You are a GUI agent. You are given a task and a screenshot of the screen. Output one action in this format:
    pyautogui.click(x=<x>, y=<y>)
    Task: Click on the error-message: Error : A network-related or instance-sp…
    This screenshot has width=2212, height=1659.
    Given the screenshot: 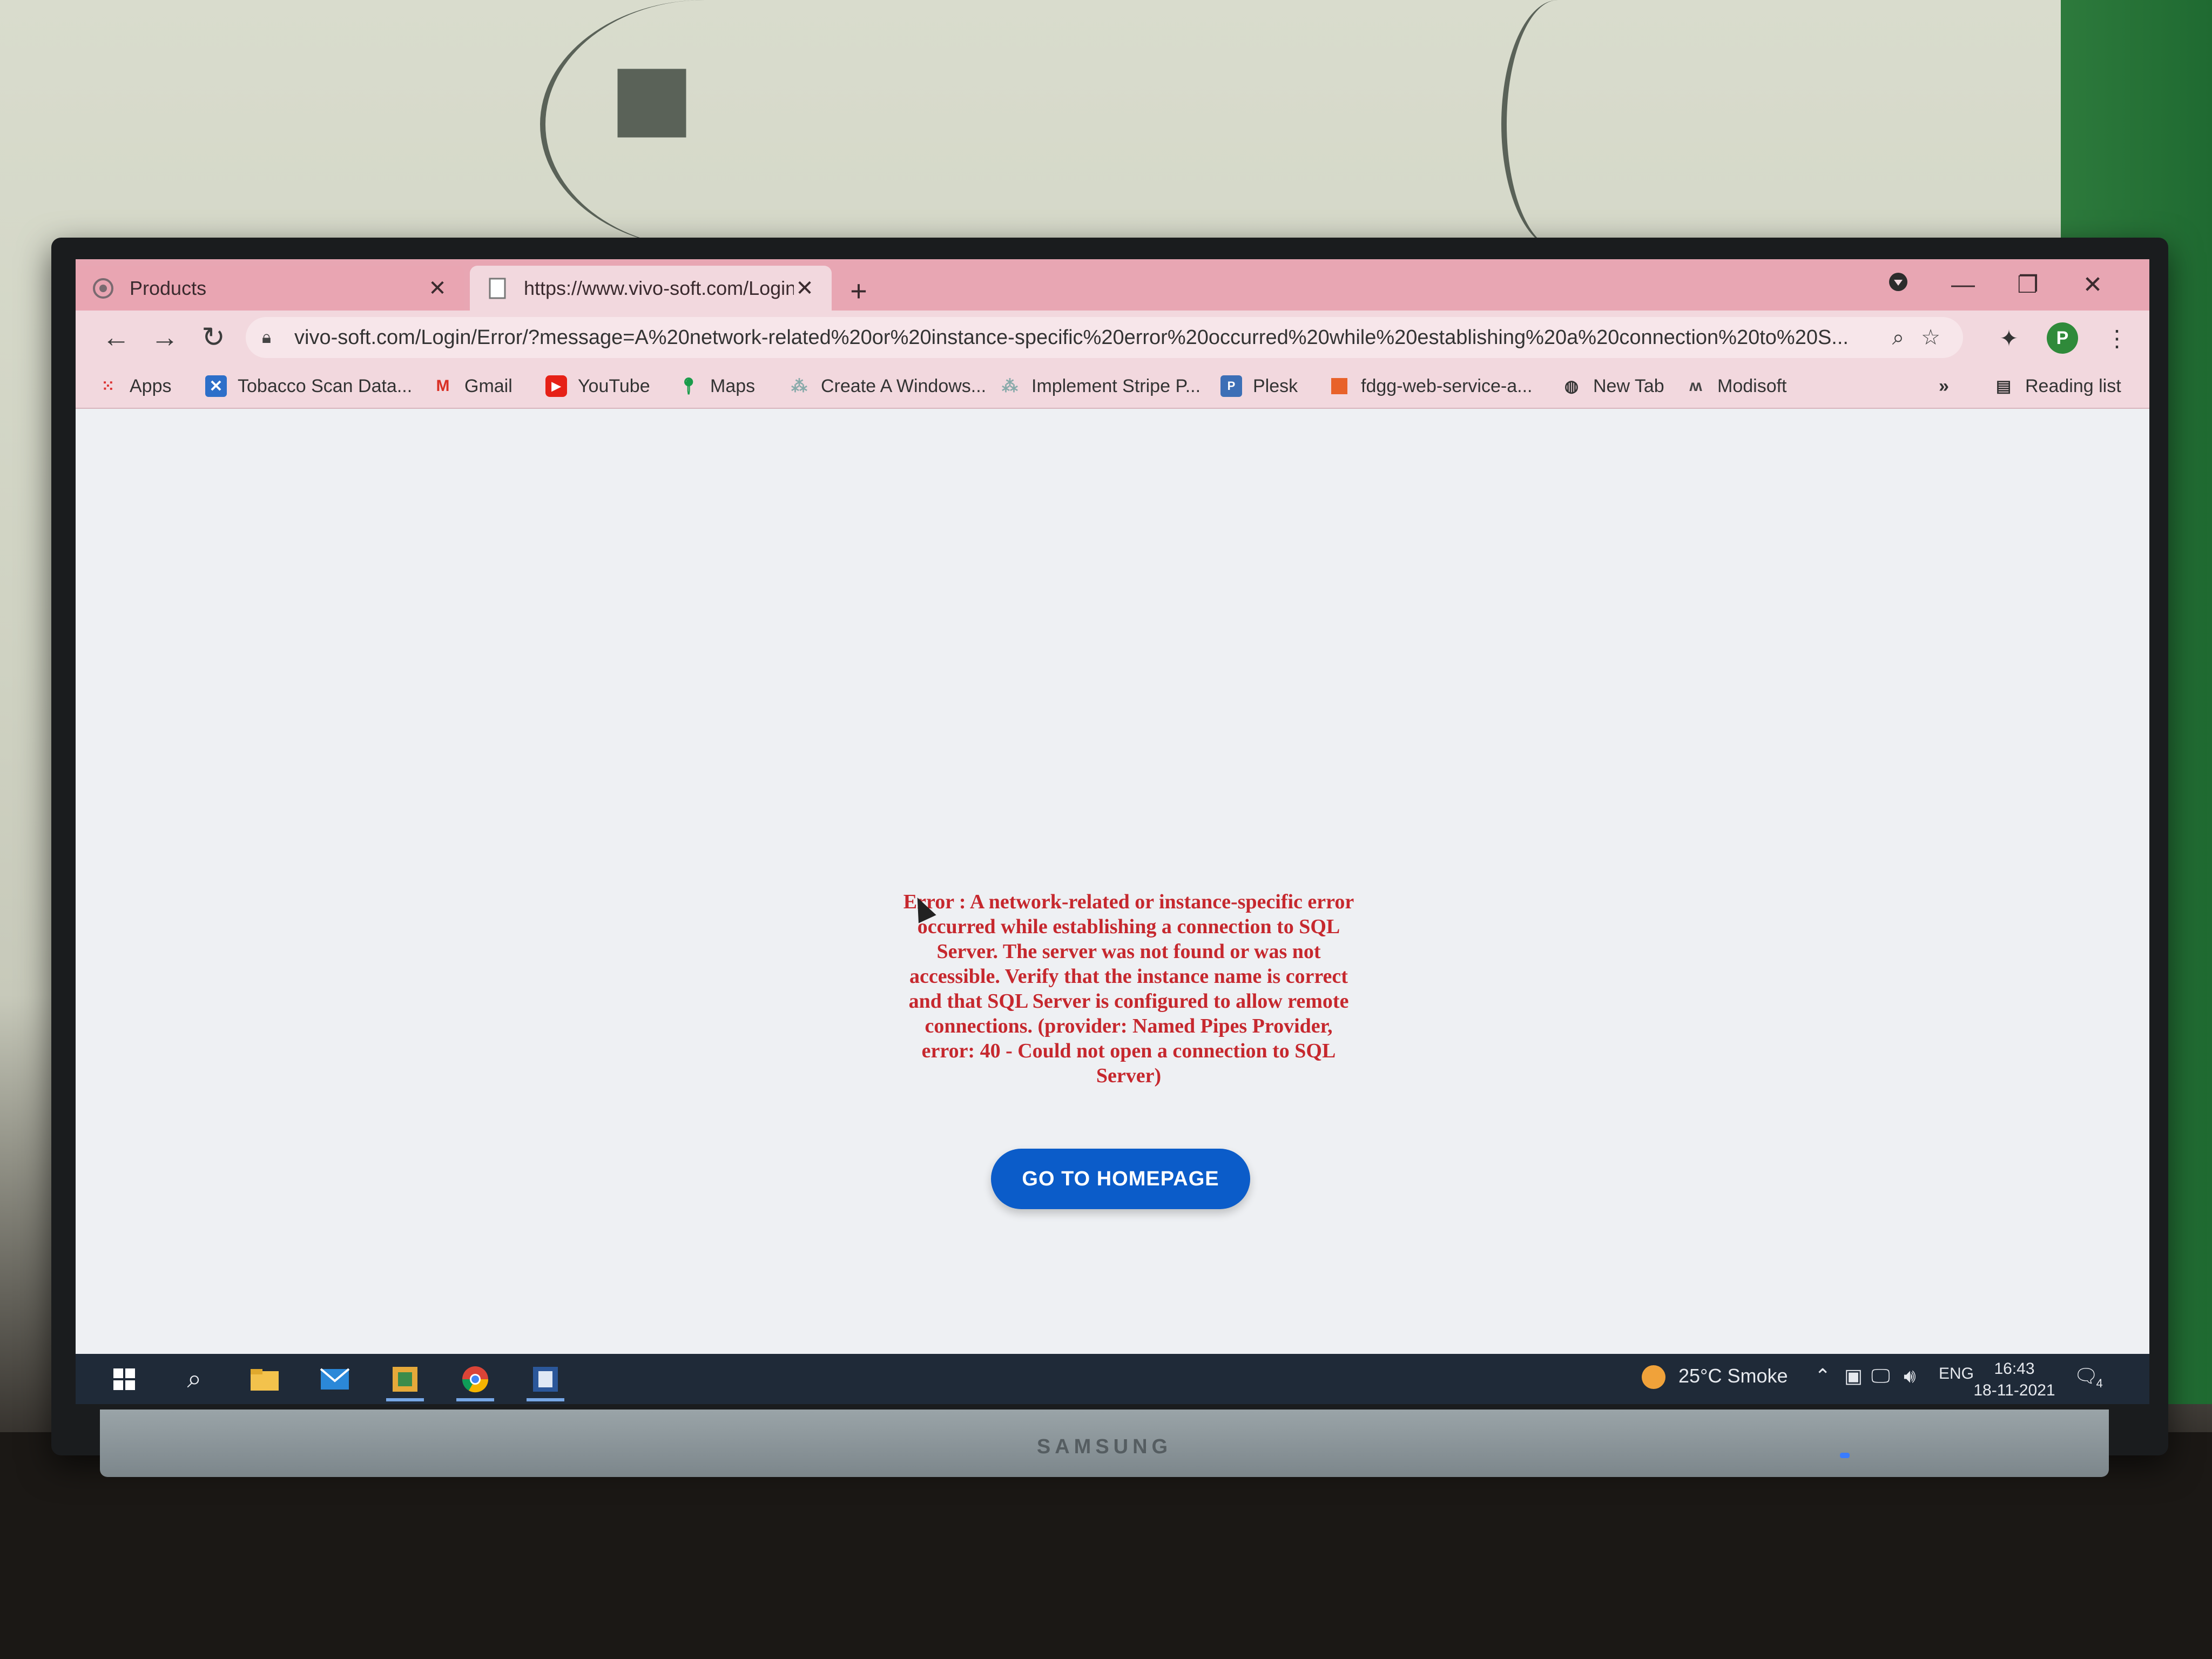 What is the action you would take?
    pyautogui.click(x=1128, y=989)
    